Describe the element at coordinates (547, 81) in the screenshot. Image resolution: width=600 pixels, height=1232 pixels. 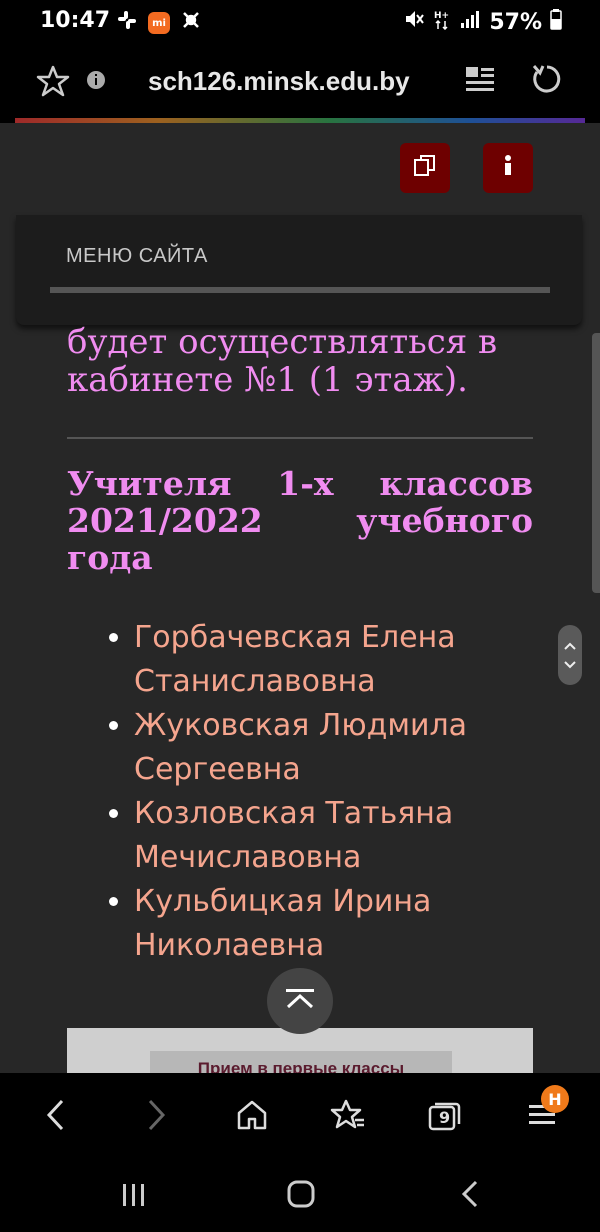
I see `reload-icon` at that location.